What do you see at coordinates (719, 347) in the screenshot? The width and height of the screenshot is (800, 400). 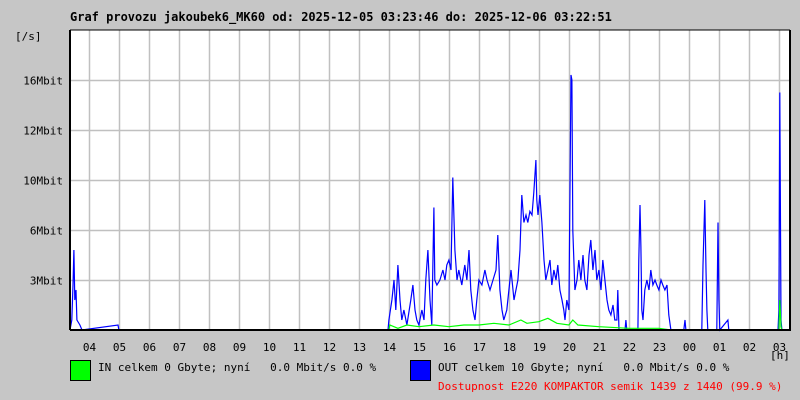 I see `x-tick-label: 01` at bounding box center [719, 347].